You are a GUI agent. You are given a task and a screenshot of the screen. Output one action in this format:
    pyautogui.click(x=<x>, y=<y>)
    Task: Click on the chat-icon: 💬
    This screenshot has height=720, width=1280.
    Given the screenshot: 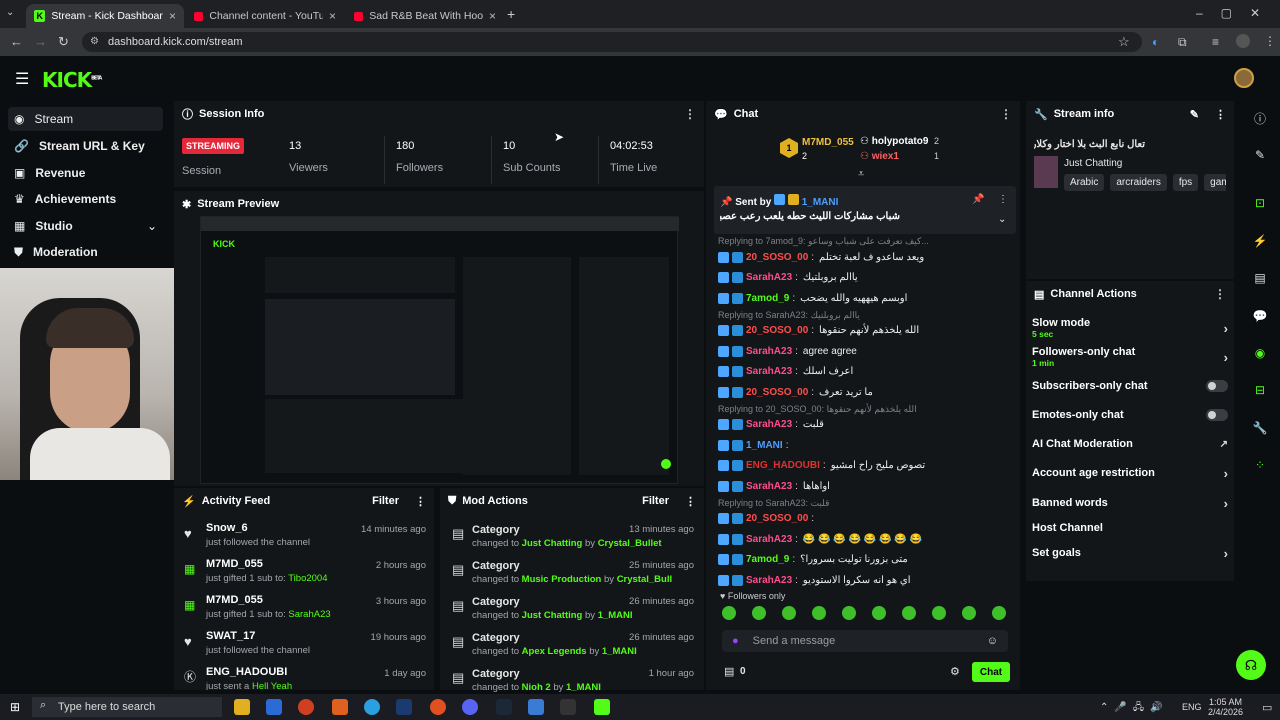 What is the action you would take?
    pyautogui.click(x=1260, y=316)
    